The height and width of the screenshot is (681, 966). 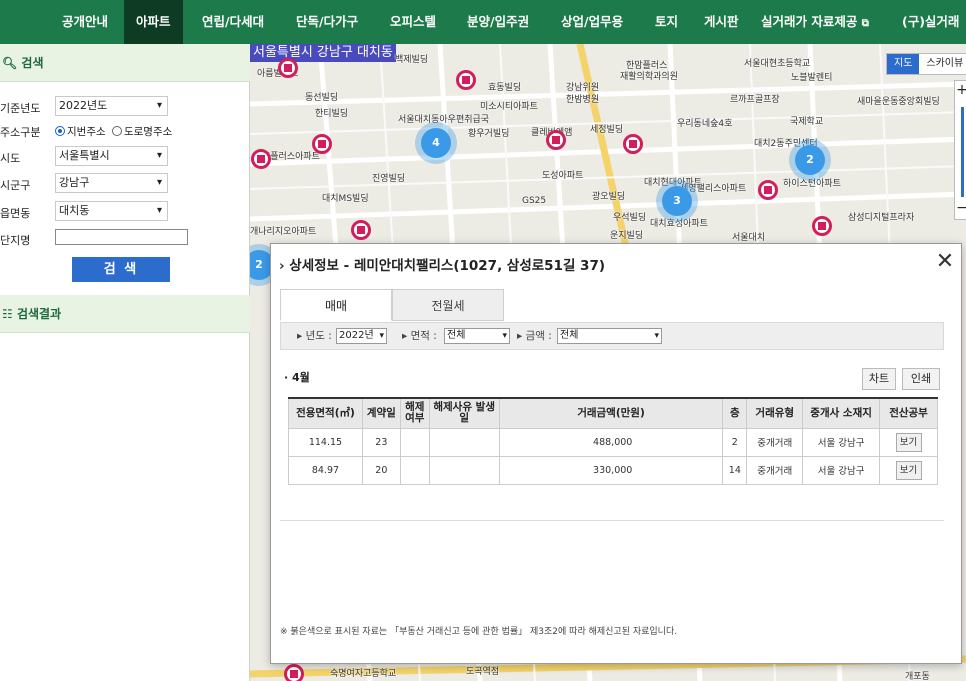 I want to click on area-filter-label: ▸ 면적 :, so click(x=419, y=336).